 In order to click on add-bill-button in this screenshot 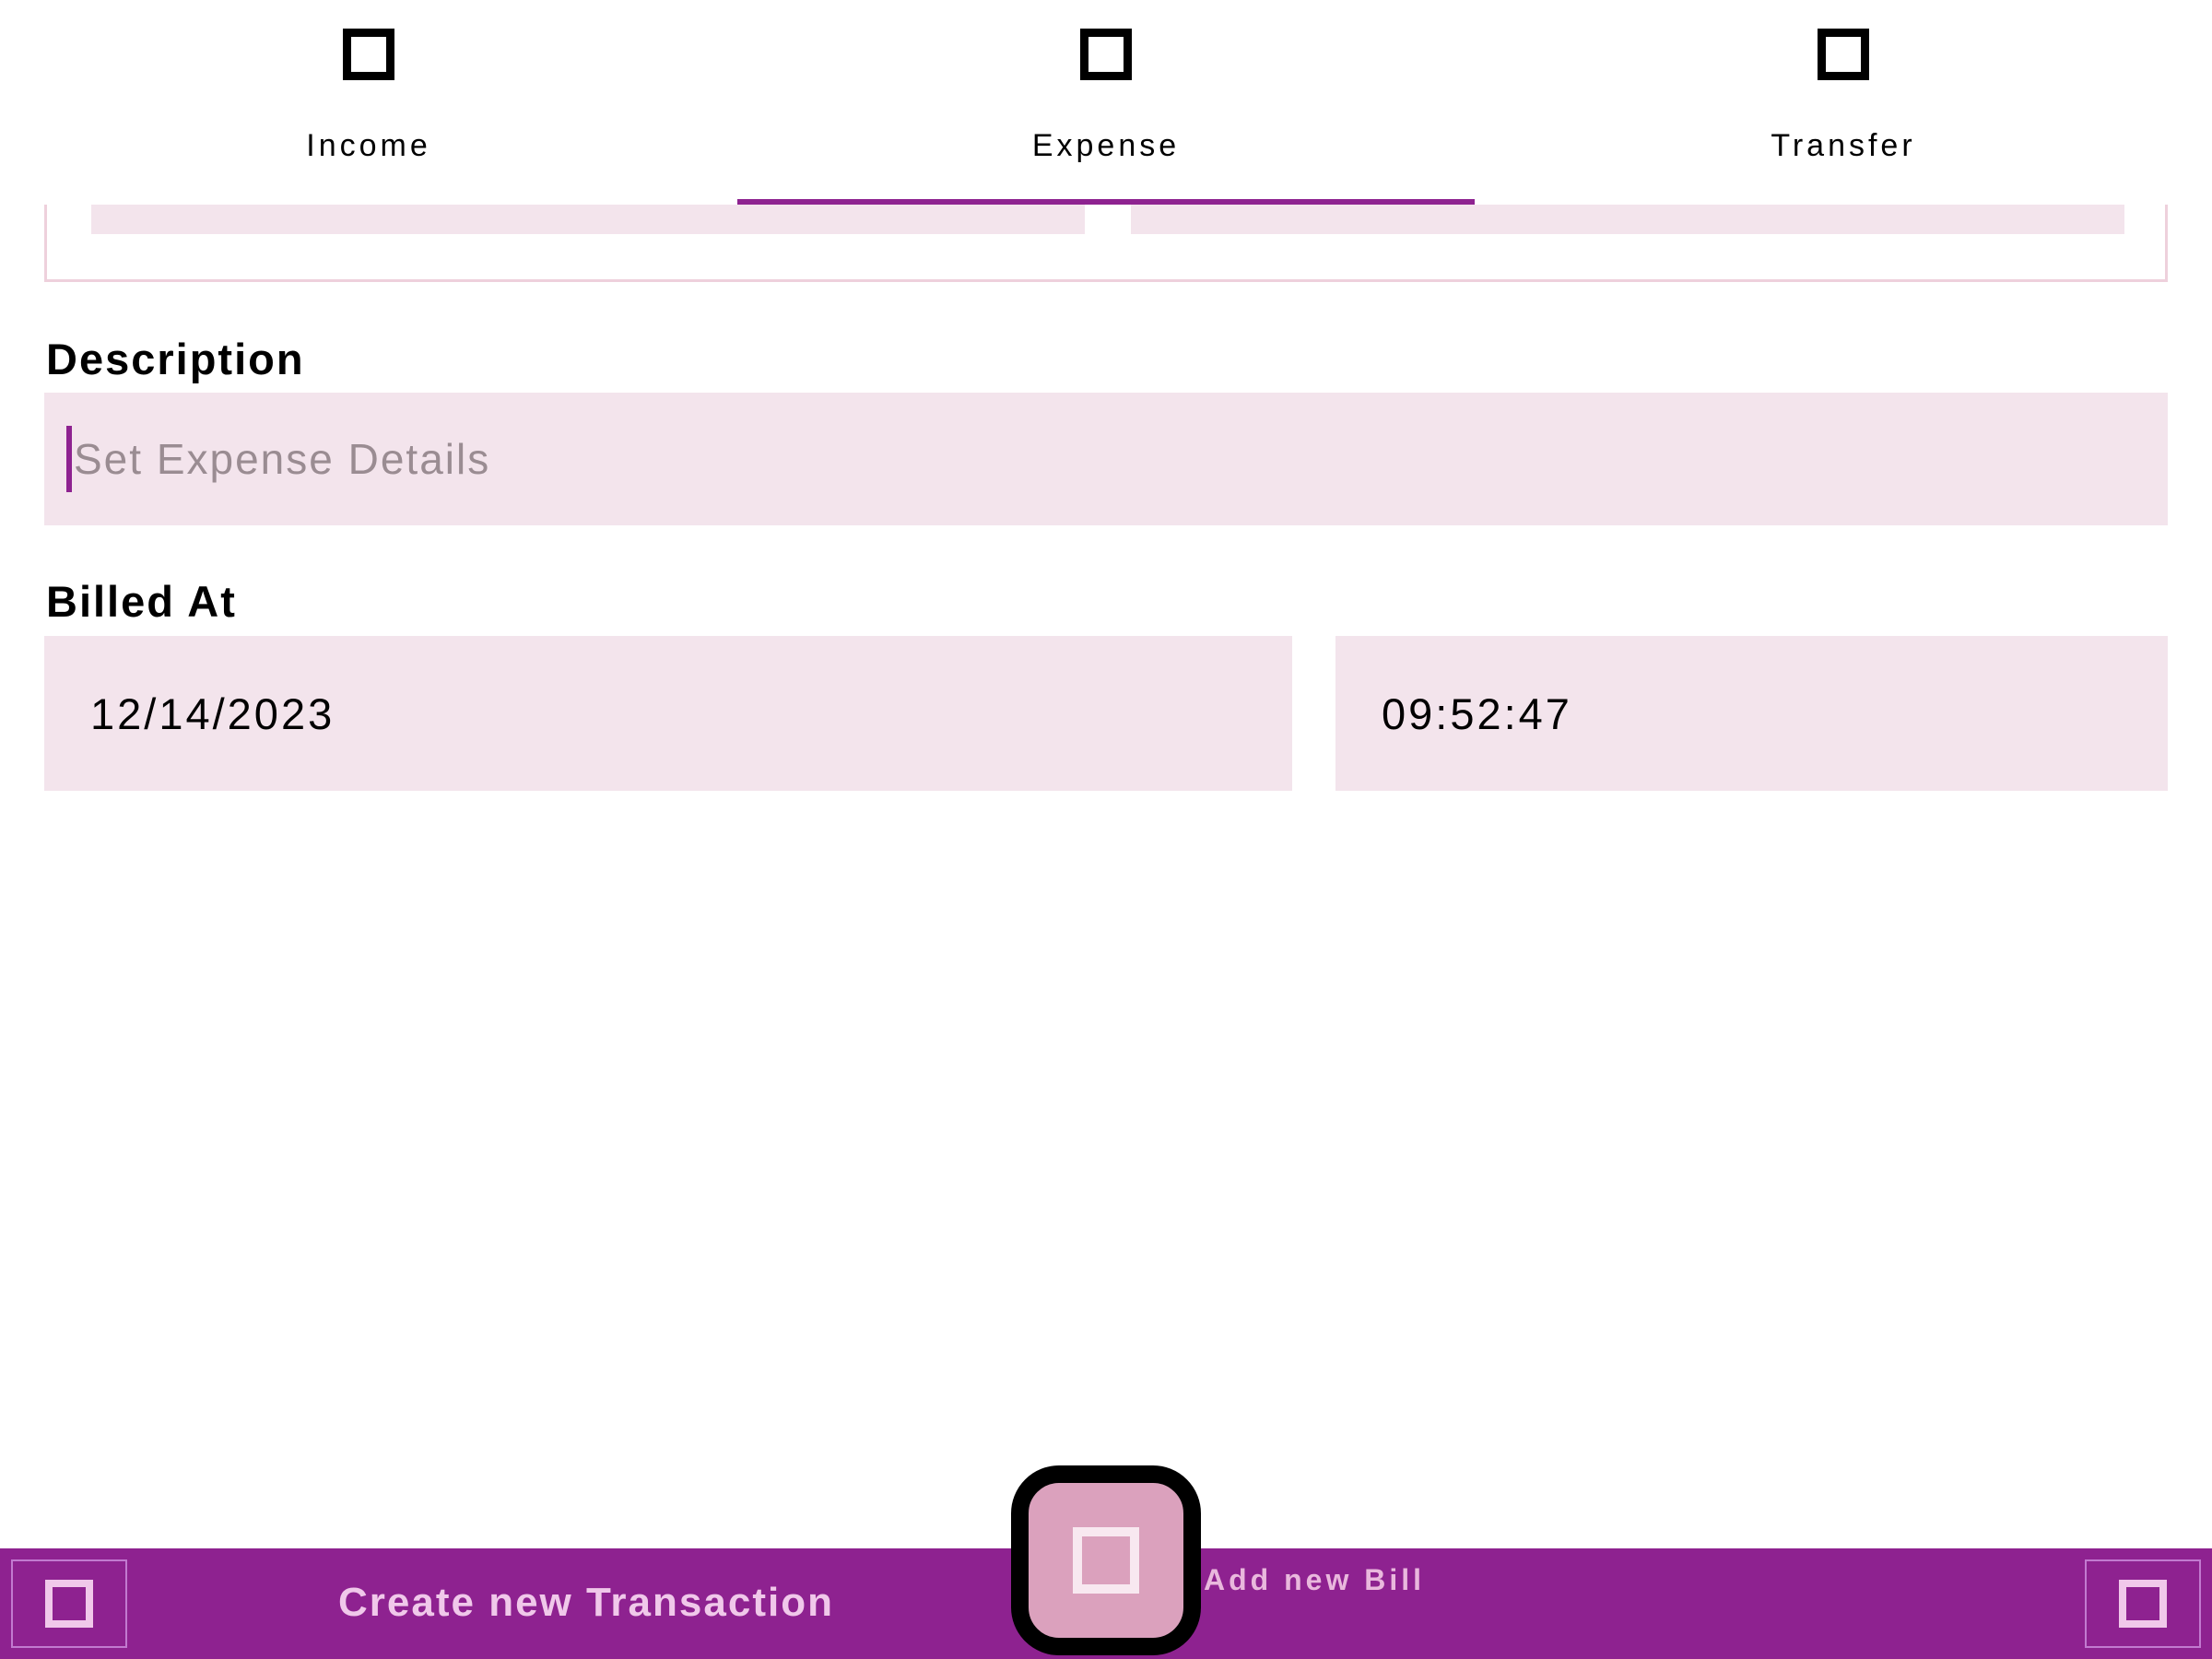, I will do `click(1106, 1560)`.